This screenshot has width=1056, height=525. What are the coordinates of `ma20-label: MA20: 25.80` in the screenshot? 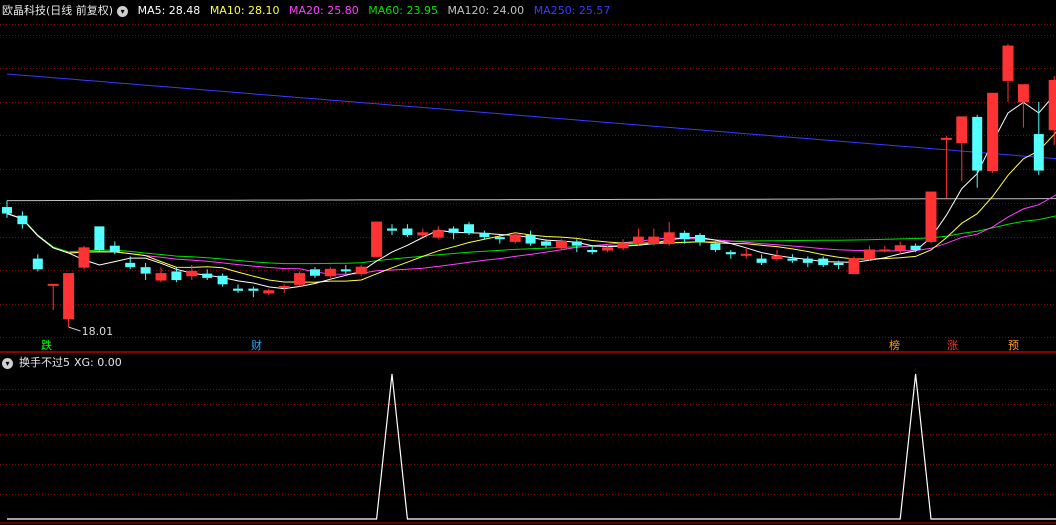 It's located at (324, 10).